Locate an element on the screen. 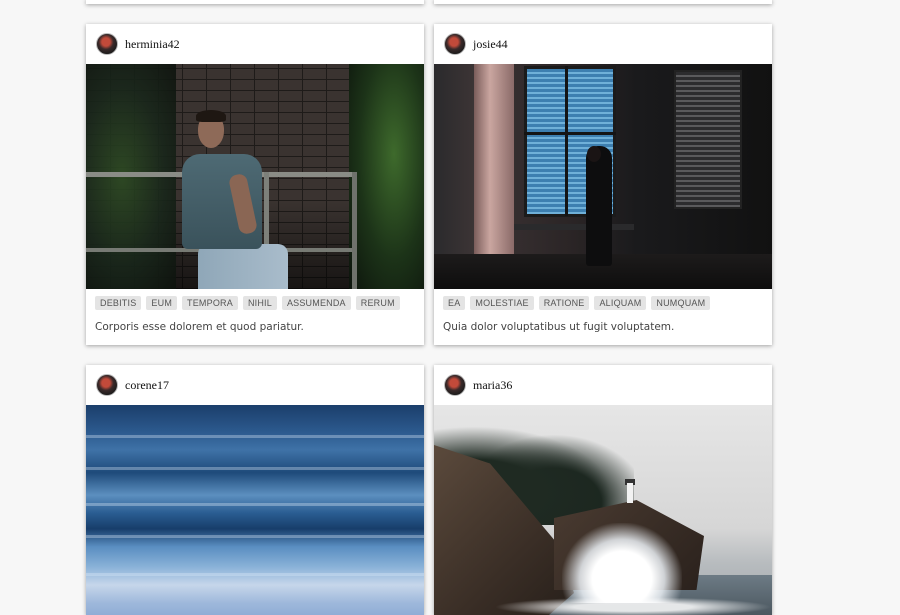  tag: MOLESTIAE is located at coordinates (502, 303).